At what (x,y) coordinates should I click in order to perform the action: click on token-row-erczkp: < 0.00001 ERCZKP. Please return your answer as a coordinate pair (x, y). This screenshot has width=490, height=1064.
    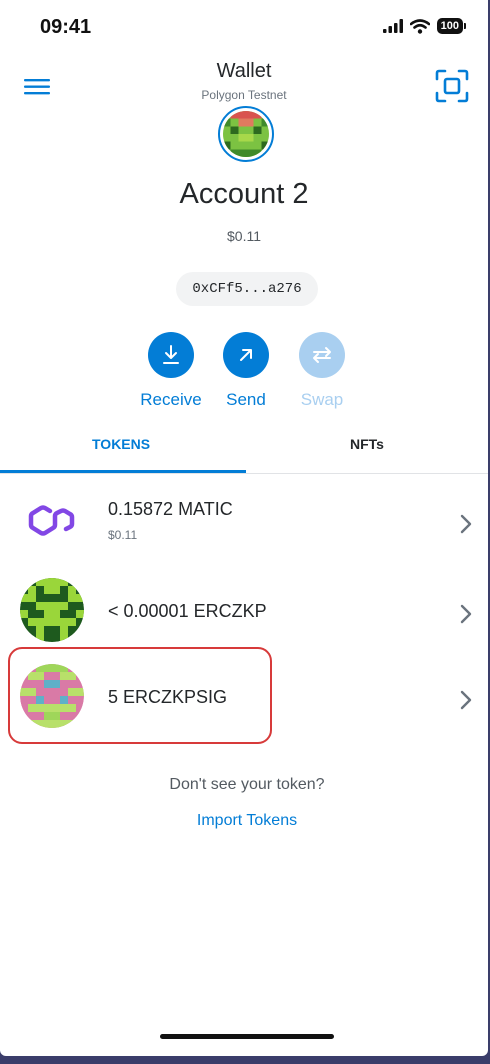
    Looking at the image, I should click on (244, 611).